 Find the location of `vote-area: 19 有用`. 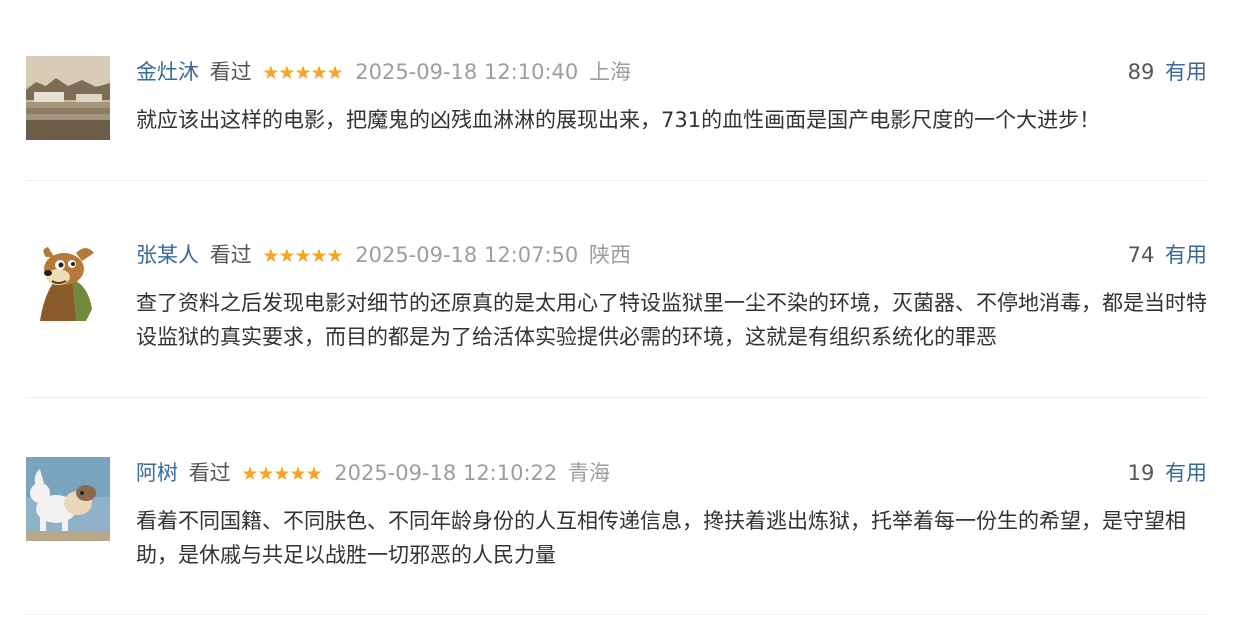

vote-area: 19 有用 is located at coordinates (1167, 473).